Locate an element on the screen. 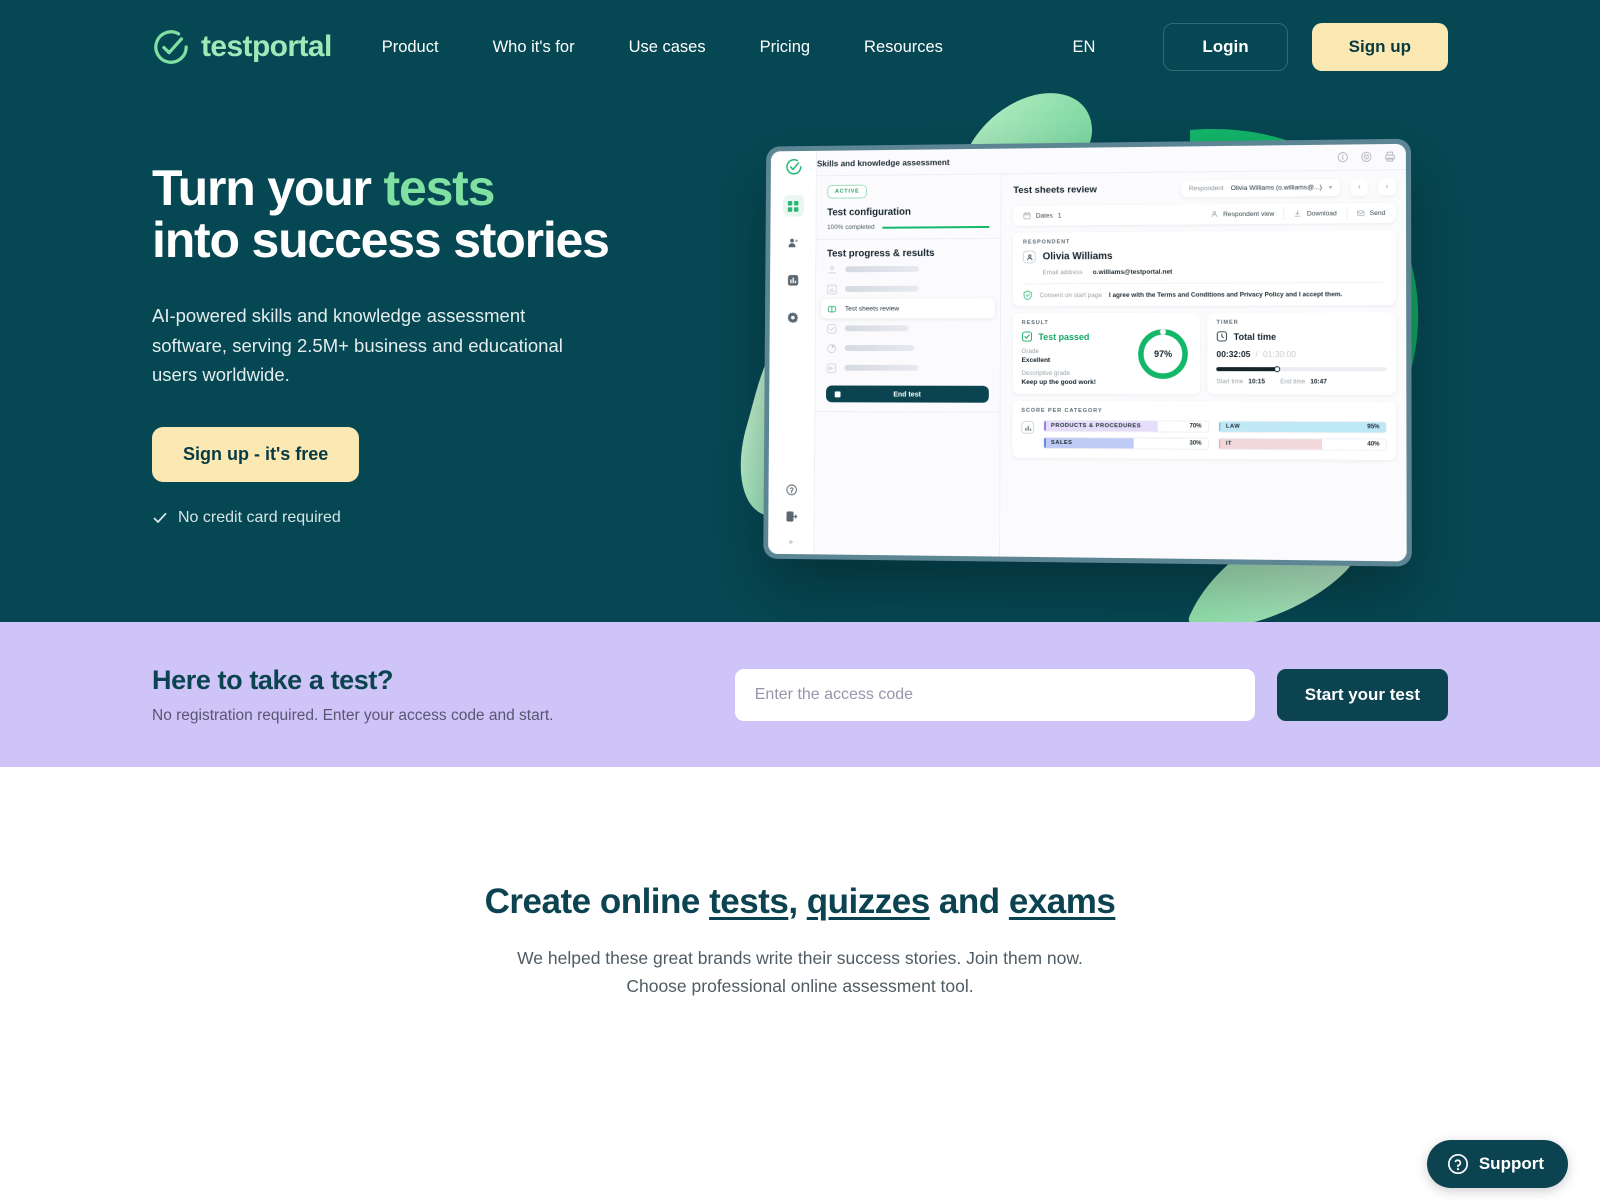 Image resolution: width=1600 pixels, height=1200 pixels. sidebar-item-users is located at coordinates (792, 243).